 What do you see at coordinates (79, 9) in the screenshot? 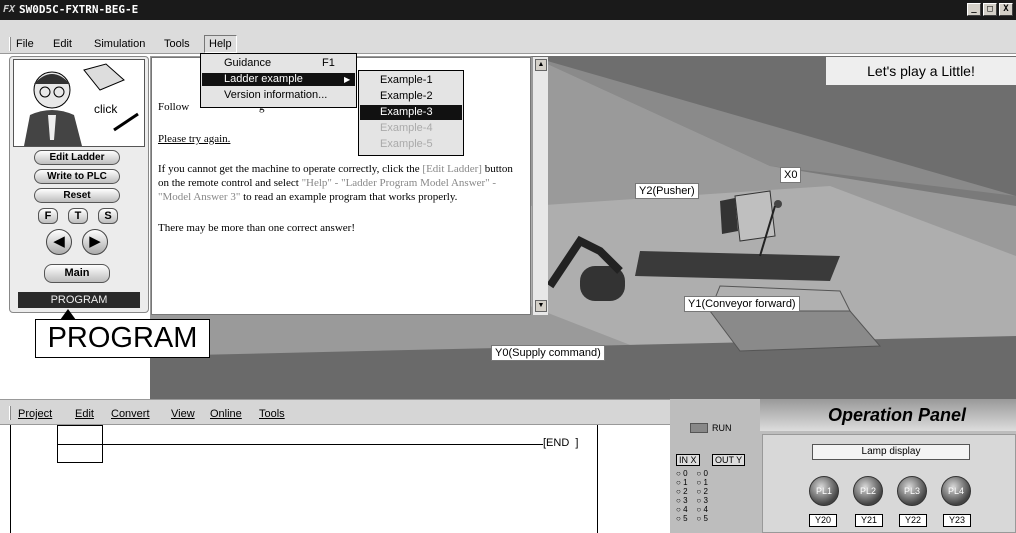
I see `window-title: SW0D5C-FXTRN-BEG-E` at bounding box center [79, 9].